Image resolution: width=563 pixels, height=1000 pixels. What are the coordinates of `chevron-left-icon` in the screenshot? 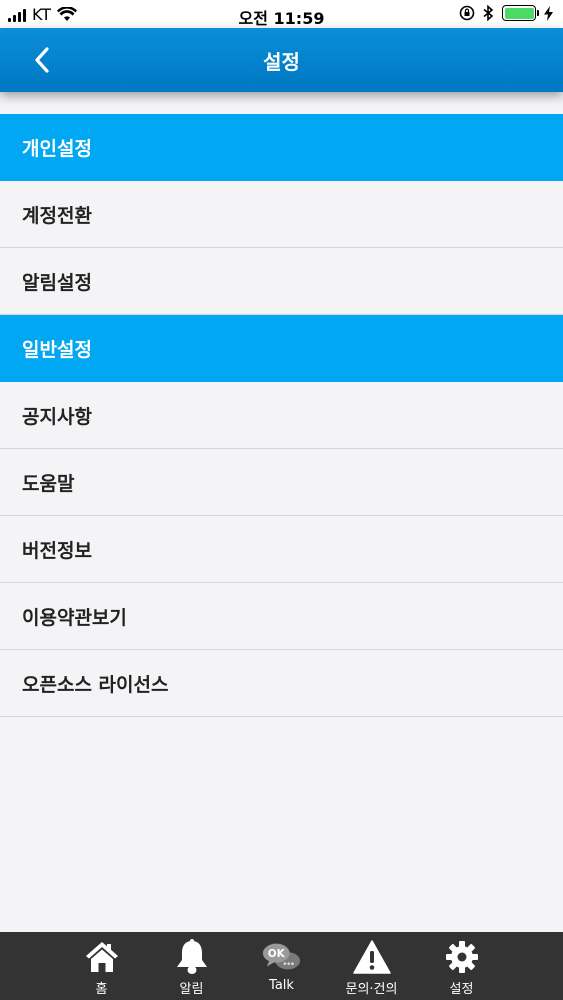 It's located at (42, 60).